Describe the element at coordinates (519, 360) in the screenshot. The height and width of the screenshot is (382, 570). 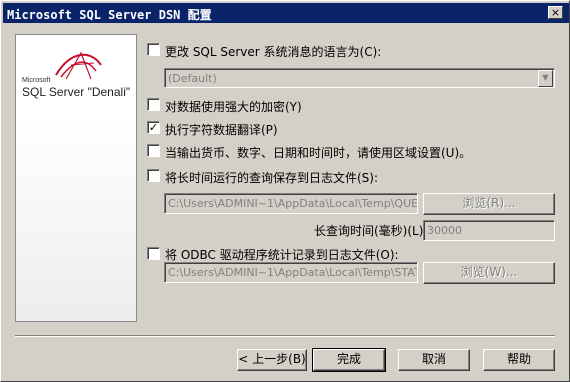
I see `help-button: 帮助` at that location.